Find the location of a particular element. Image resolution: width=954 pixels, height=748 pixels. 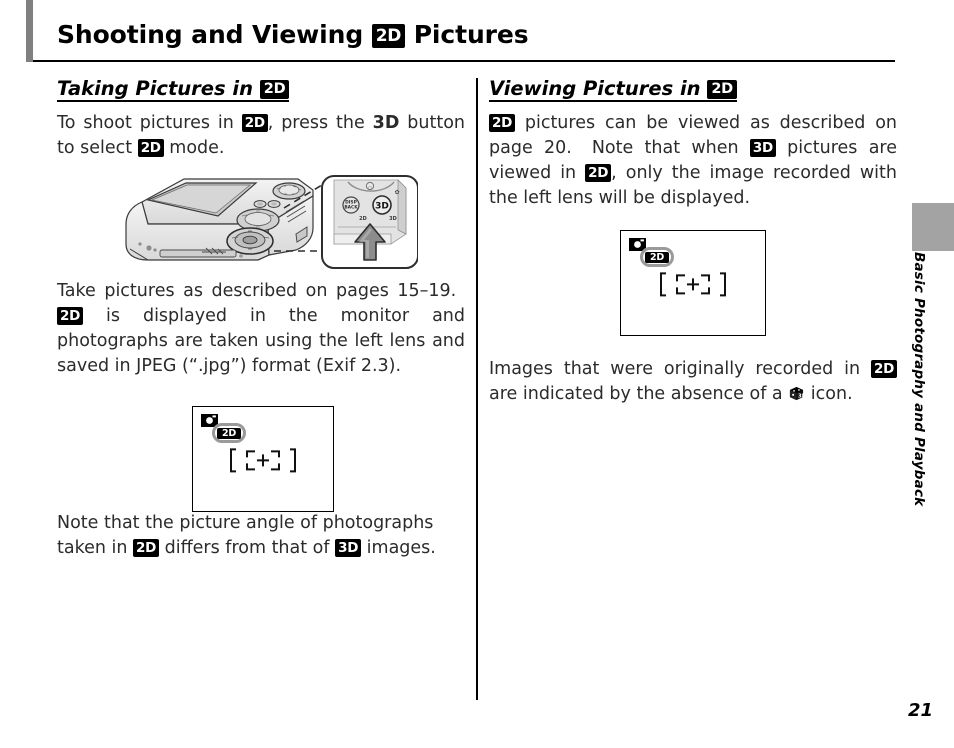

section-heading-taking-pictures: Taking Pictures in 2D is located at coordinates (261, 90).